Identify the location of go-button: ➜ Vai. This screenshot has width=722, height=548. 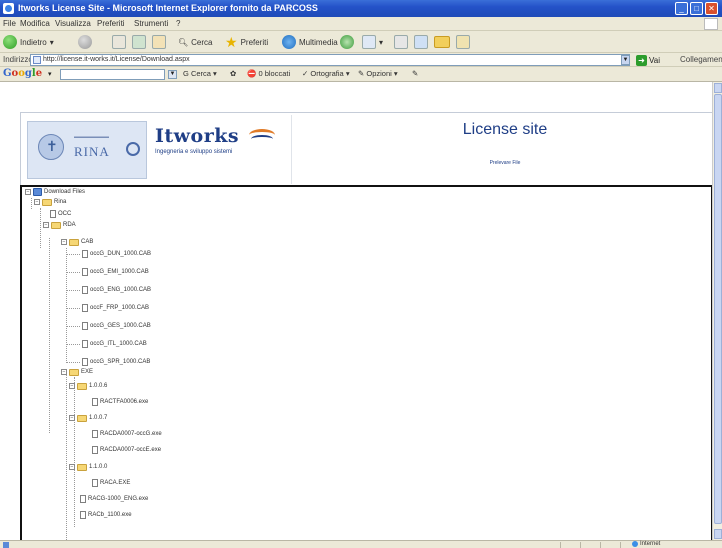
(648, 60).